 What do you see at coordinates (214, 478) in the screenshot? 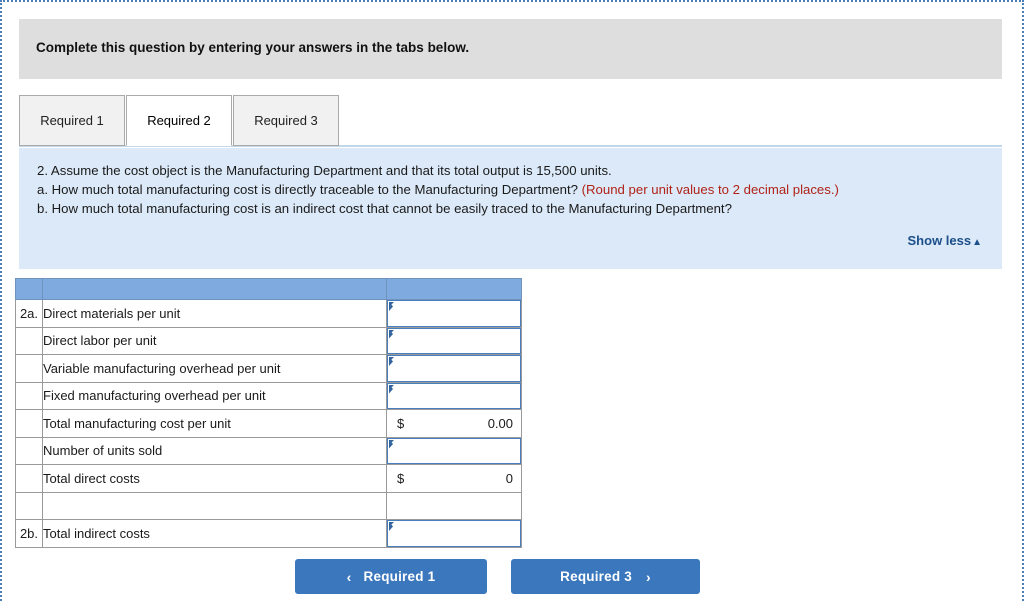
I see `row-label-total-direct-costs: Total direct costs` at bounding box center [214, 478].